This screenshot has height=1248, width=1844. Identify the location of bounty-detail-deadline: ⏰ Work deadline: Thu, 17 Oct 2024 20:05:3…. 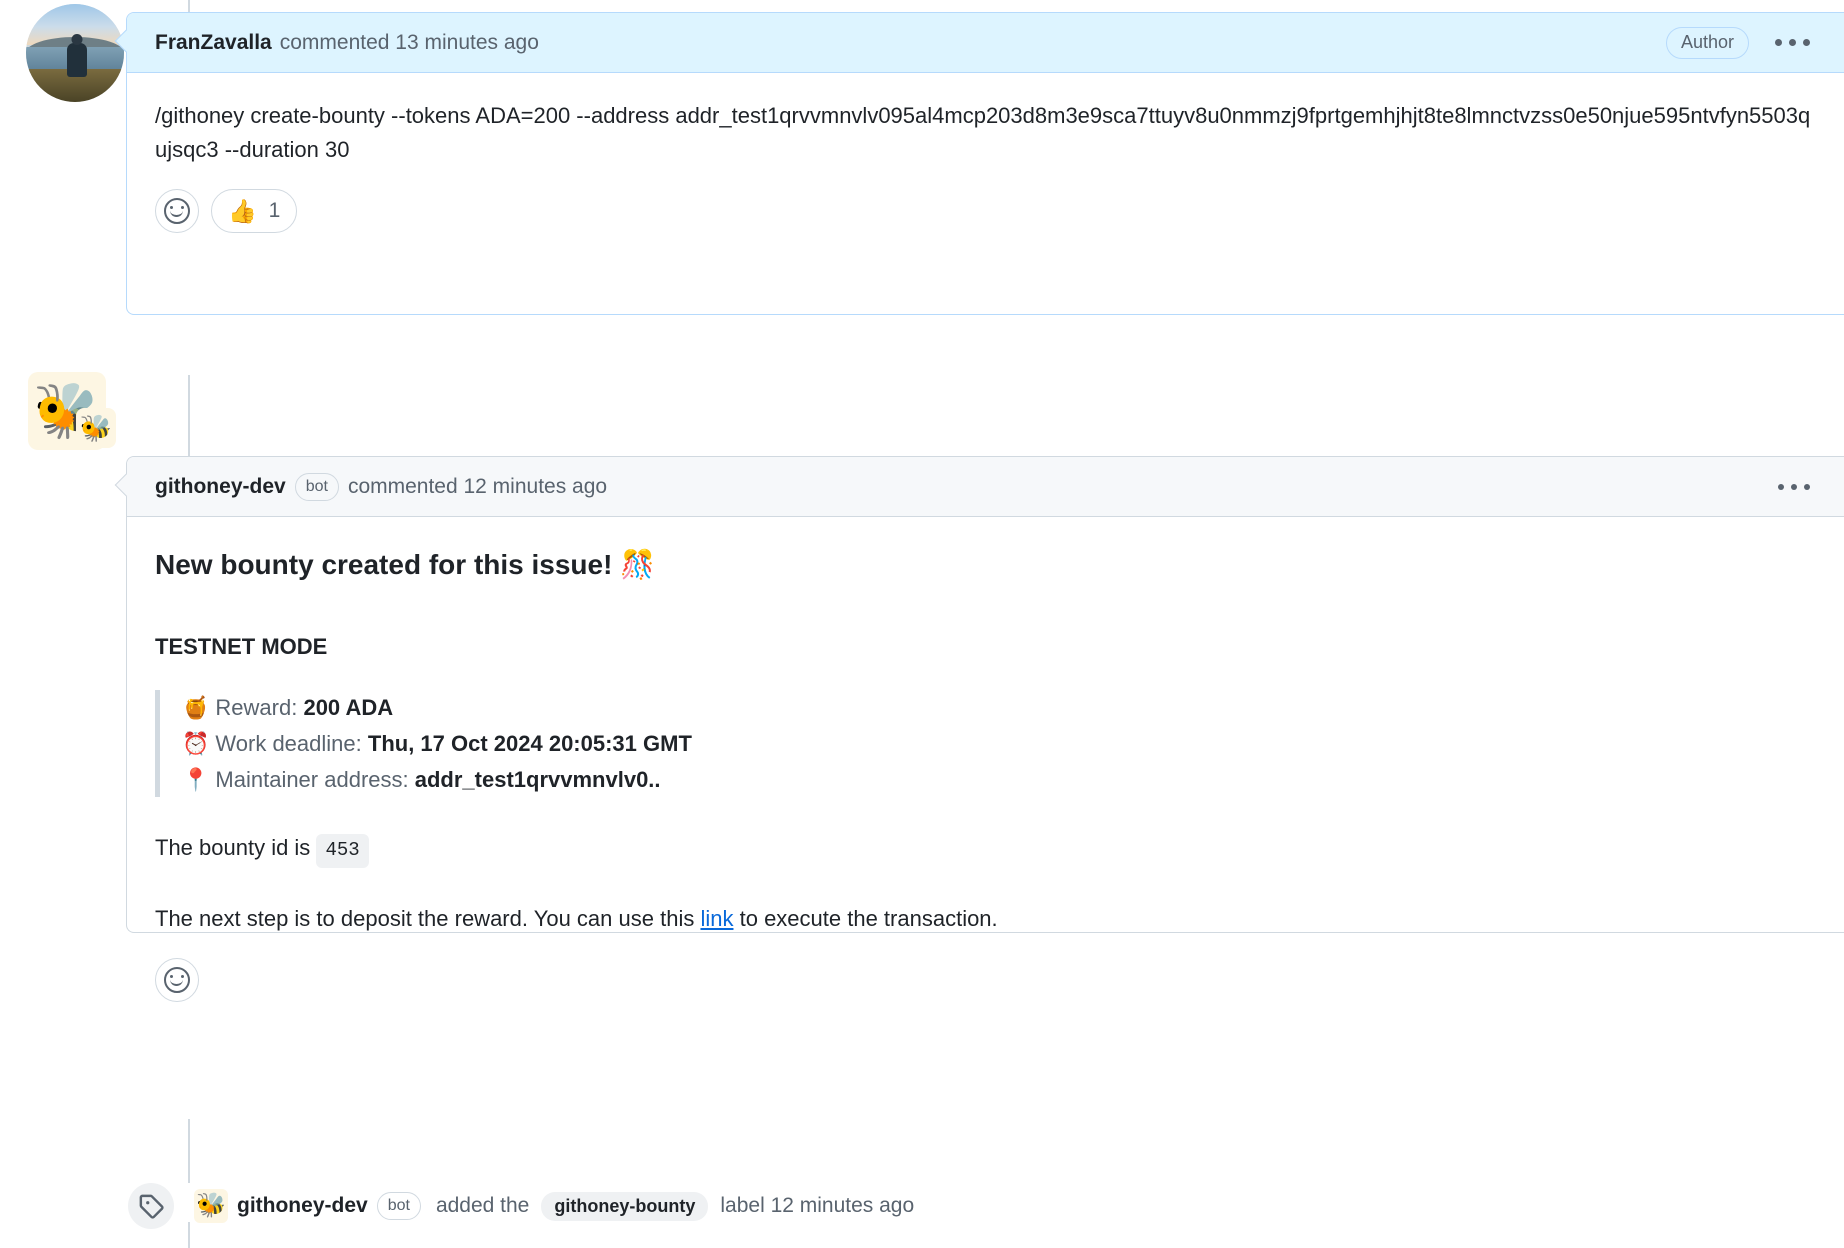
(998, 744).